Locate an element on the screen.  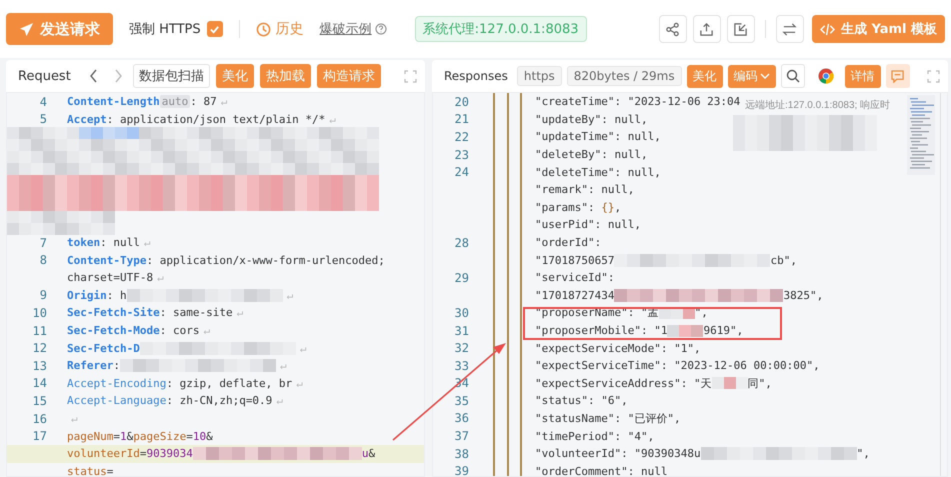
line-number: 33 is located at coordinates (461, 365).